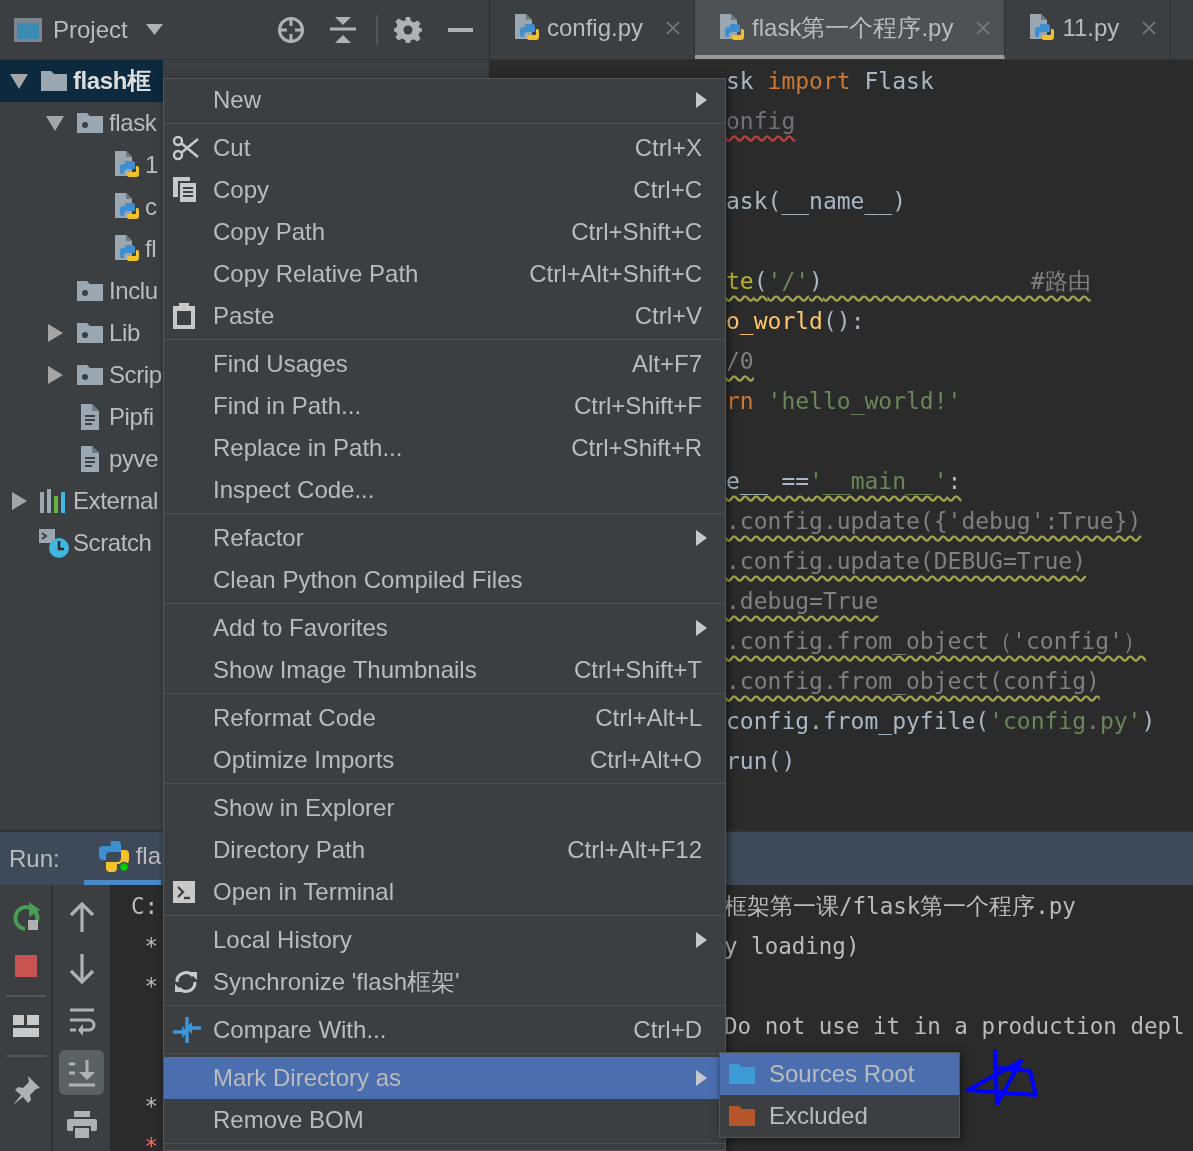 The height and width of the screenshot is (1151, 1193). What do you see at coordinates (81, 165) in the screenshot?
I see `tree-row: 1` at bounding box center [81, 165].